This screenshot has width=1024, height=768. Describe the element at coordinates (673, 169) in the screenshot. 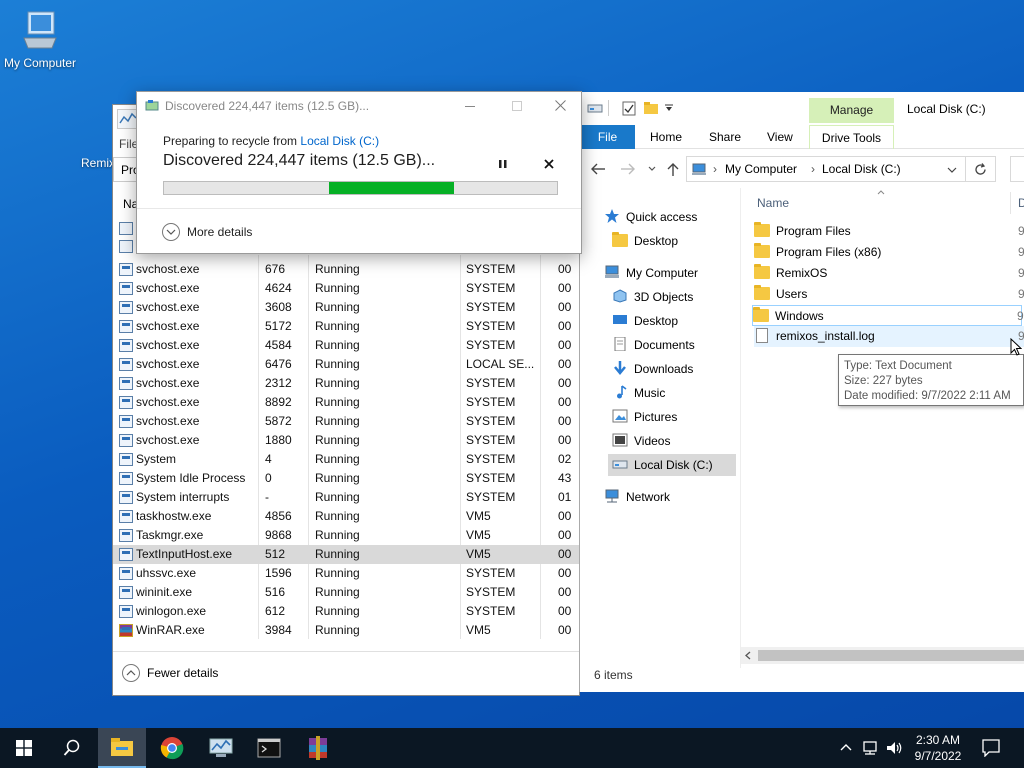

I see `up-arrow-icon` at that location.